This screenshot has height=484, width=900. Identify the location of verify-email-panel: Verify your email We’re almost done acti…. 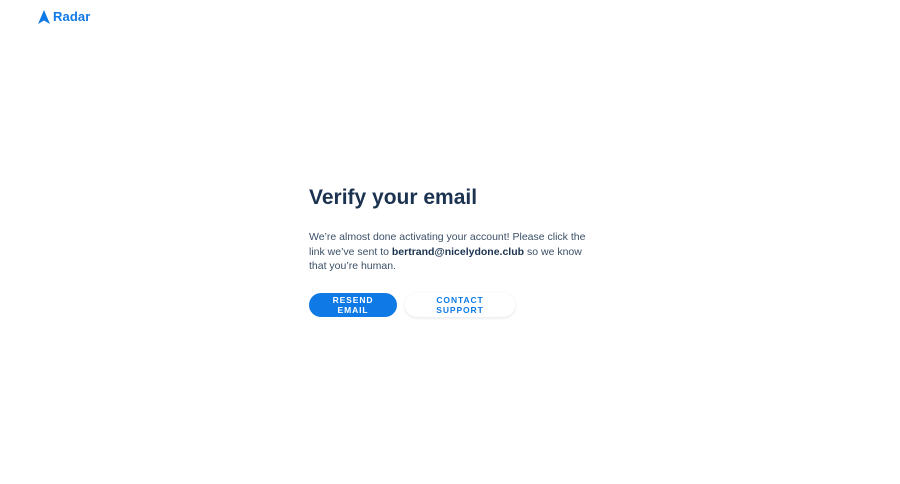
(459, 250).